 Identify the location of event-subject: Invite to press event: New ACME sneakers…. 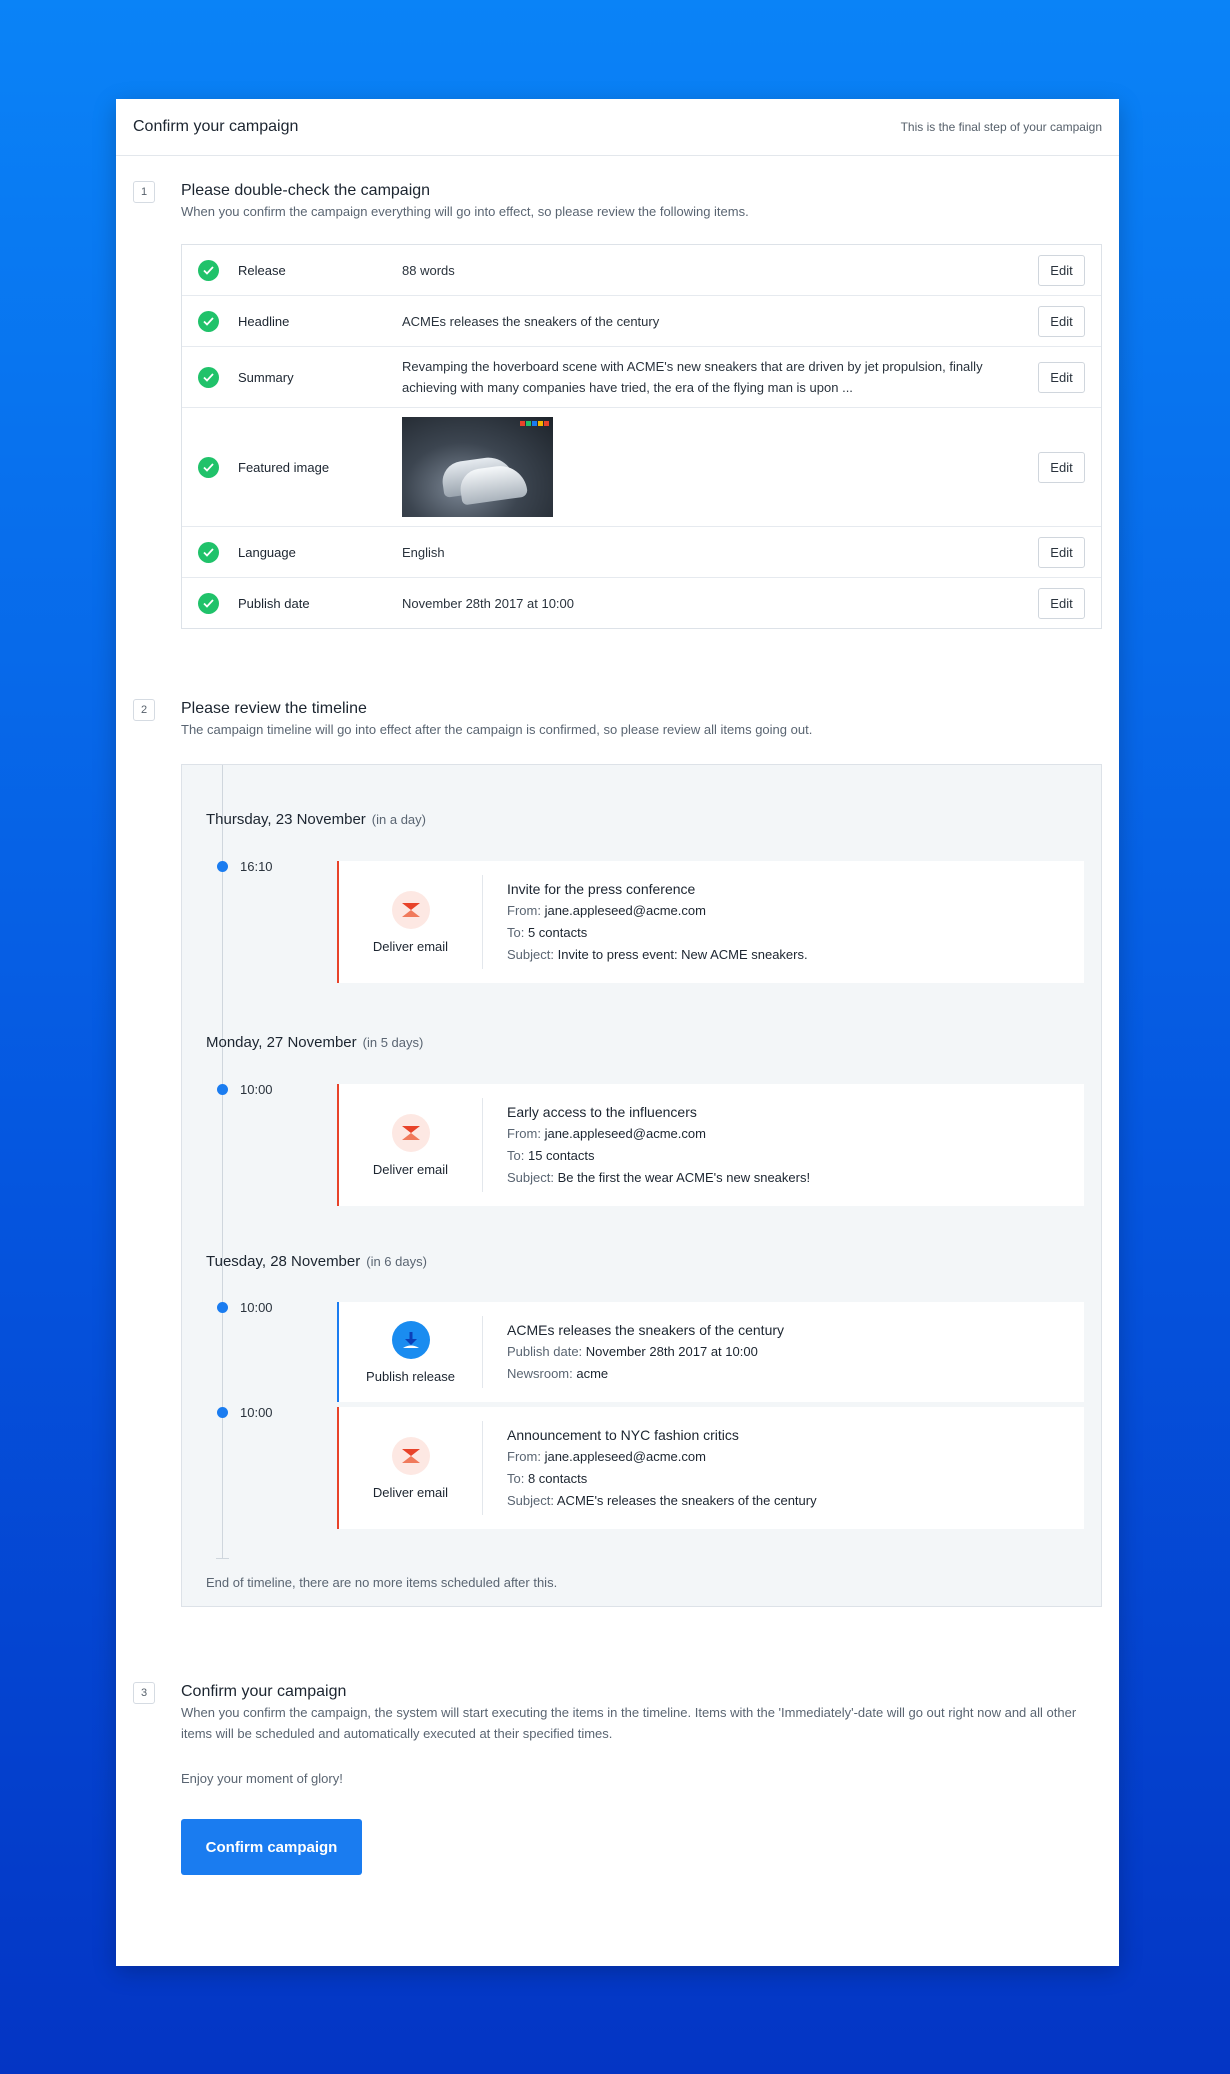
(682, 954).